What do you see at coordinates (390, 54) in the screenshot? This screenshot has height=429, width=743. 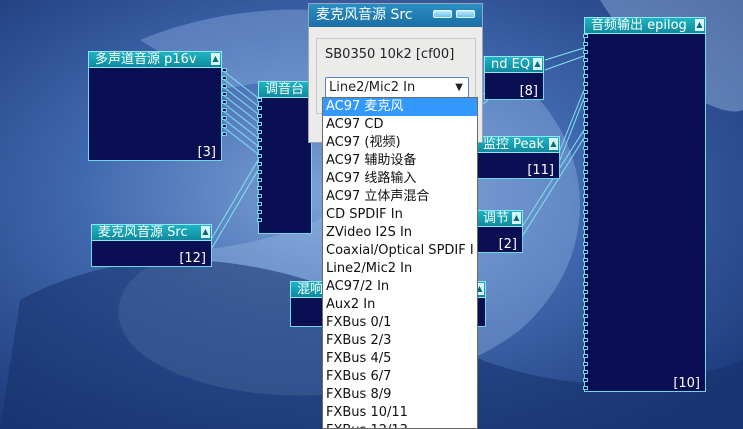 I see `device-label: SB0350 10k2 [cf00]` at bounding box center [390, 54].